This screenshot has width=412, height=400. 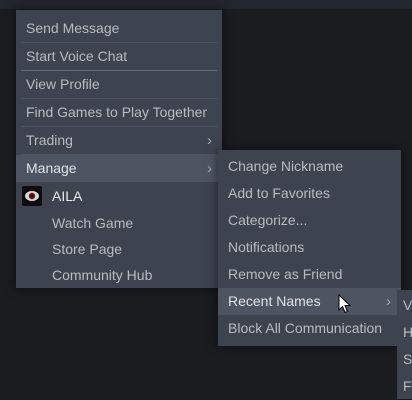 I want to click on change-nickname-item: Change Nickname, so click(x=309, y=166).